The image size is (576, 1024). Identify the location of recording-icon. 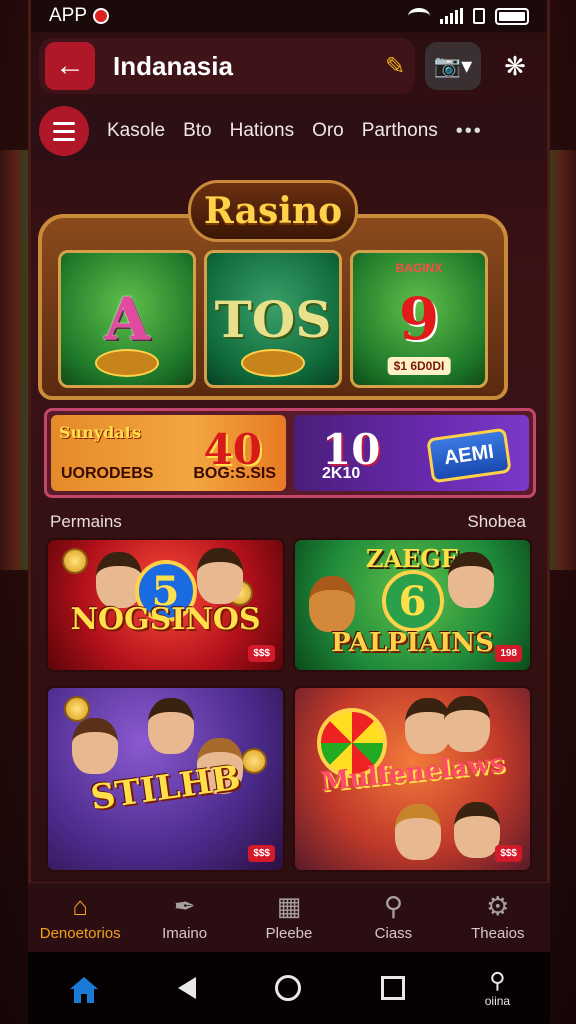
(101, 16).